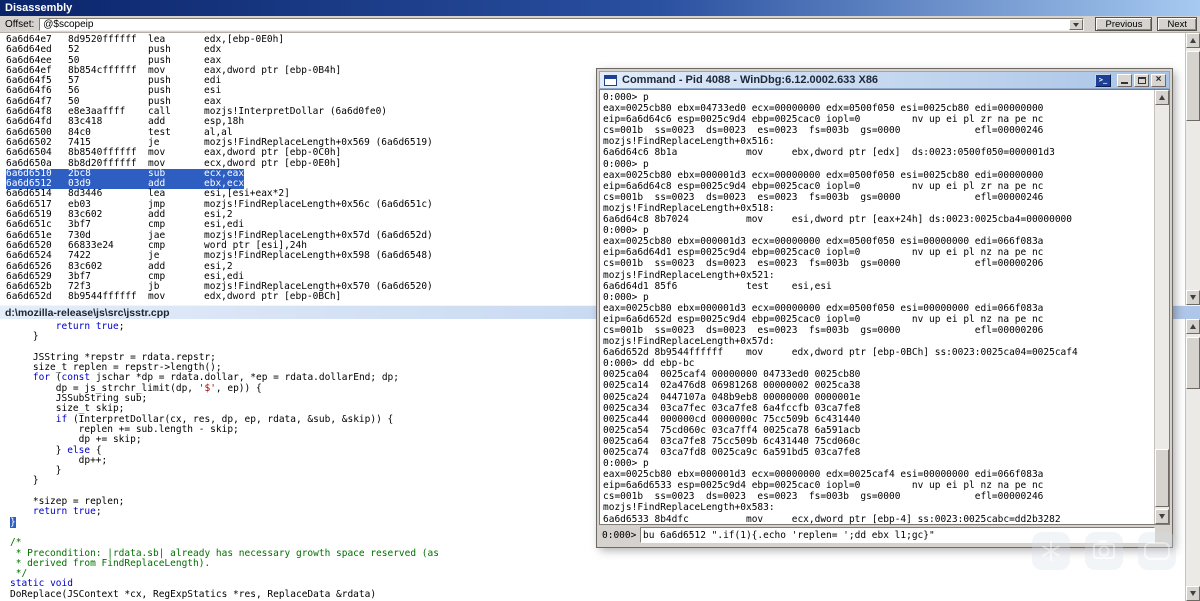 The image size is (1200, 601). I want to click on player-watermark, so click(1104, 551).